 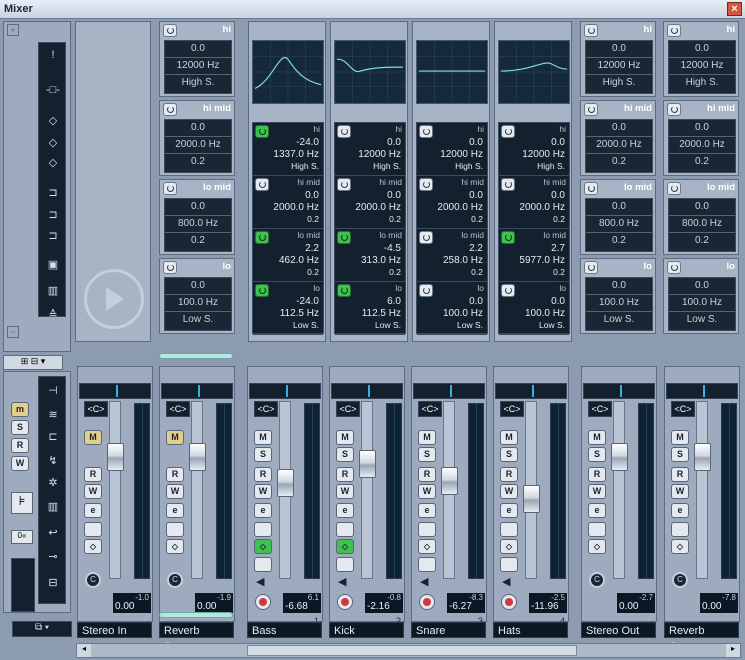 What do you see at coordinates (412, 650) in the screenshot?
I see `scroll-thumb` at bounding box center [412, 650].